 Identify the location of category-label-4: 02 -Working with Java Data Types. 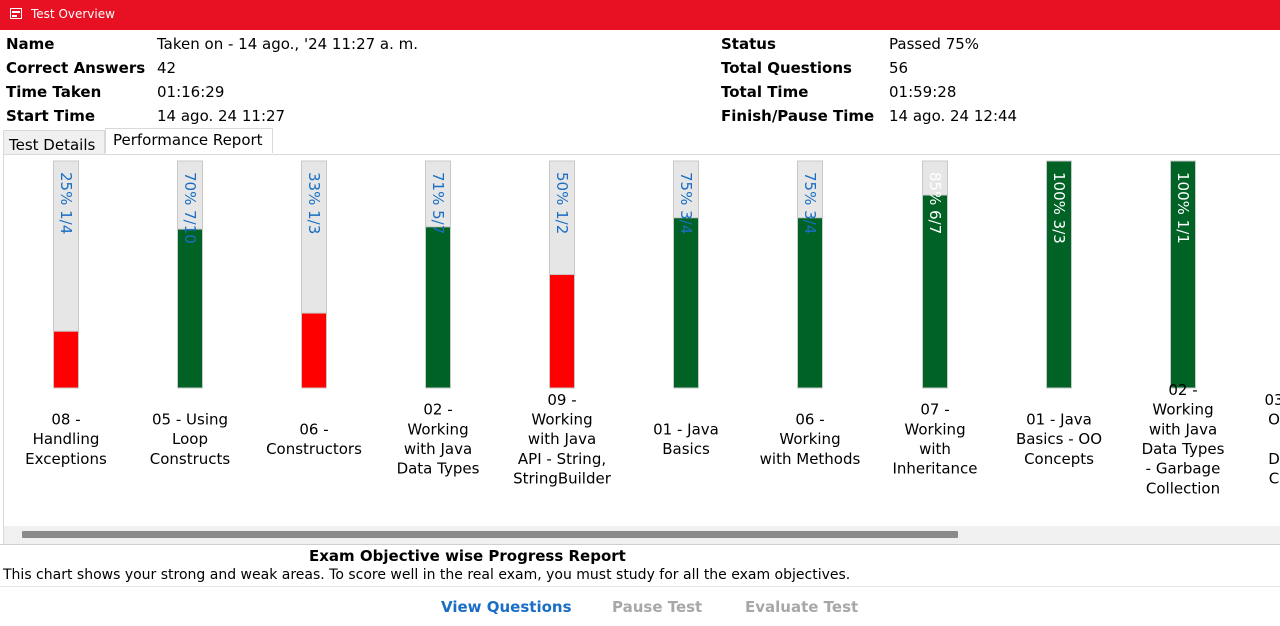
(438, 439).